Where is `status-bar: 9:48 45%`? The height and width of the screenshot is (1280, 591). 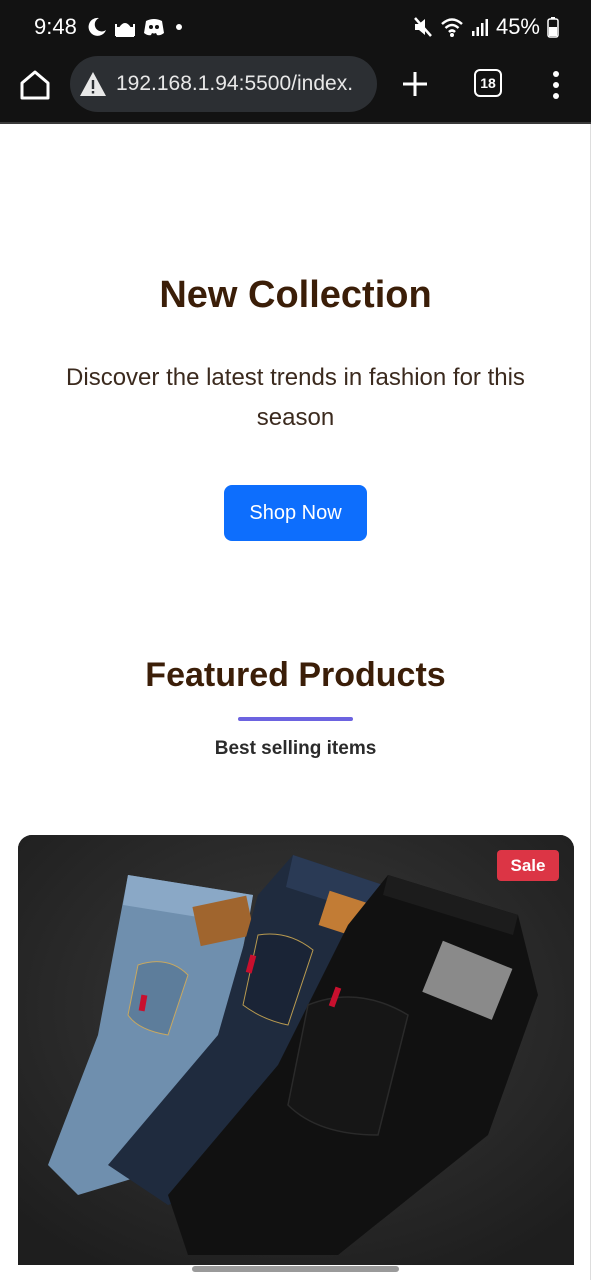 status-bar: 9:48 45% is located at coordinates (295, 28).